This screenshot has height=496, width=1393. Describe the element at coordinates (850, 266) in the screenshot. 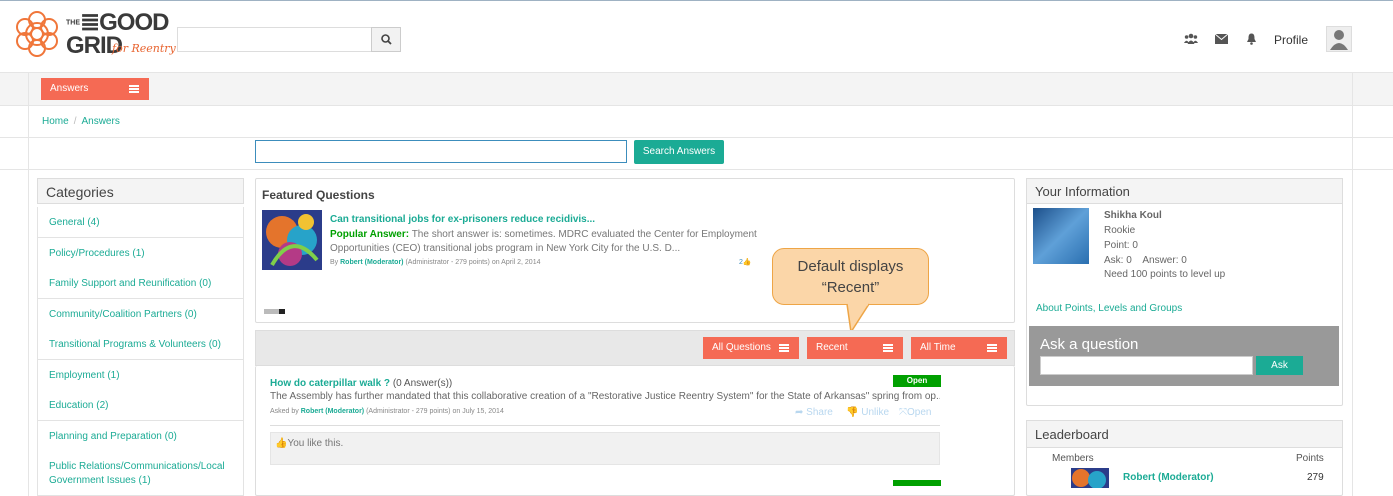

I see `callout-line1: Default displays` at that location.